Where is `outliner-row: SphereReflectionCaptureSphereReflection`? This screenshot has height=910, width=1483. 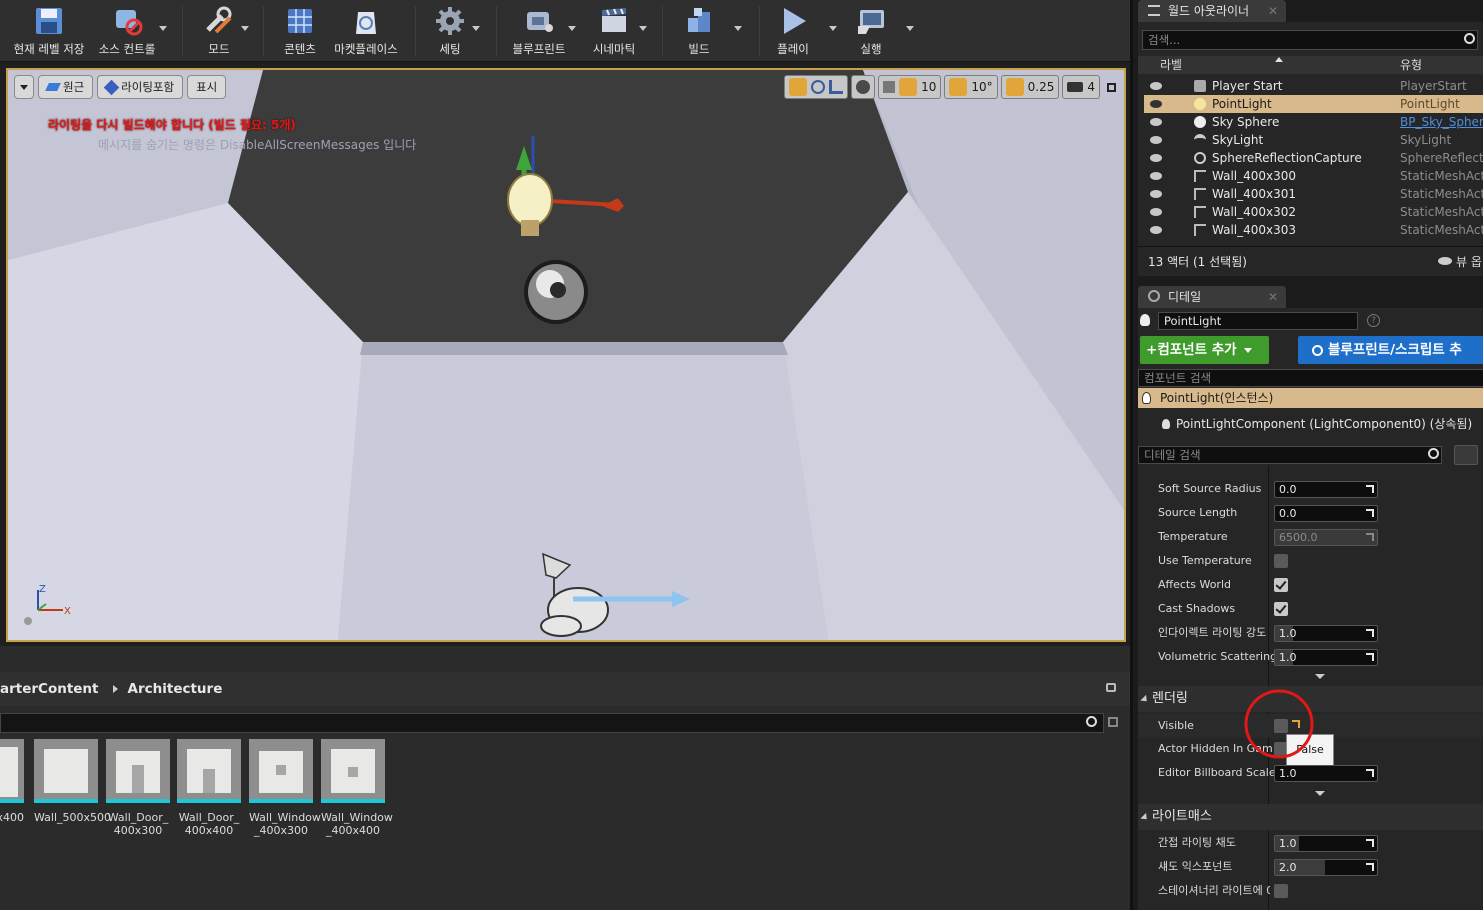 outliner-row: SphereReflectionCaptureSphereReflection is located at coordinates (1313, 158).